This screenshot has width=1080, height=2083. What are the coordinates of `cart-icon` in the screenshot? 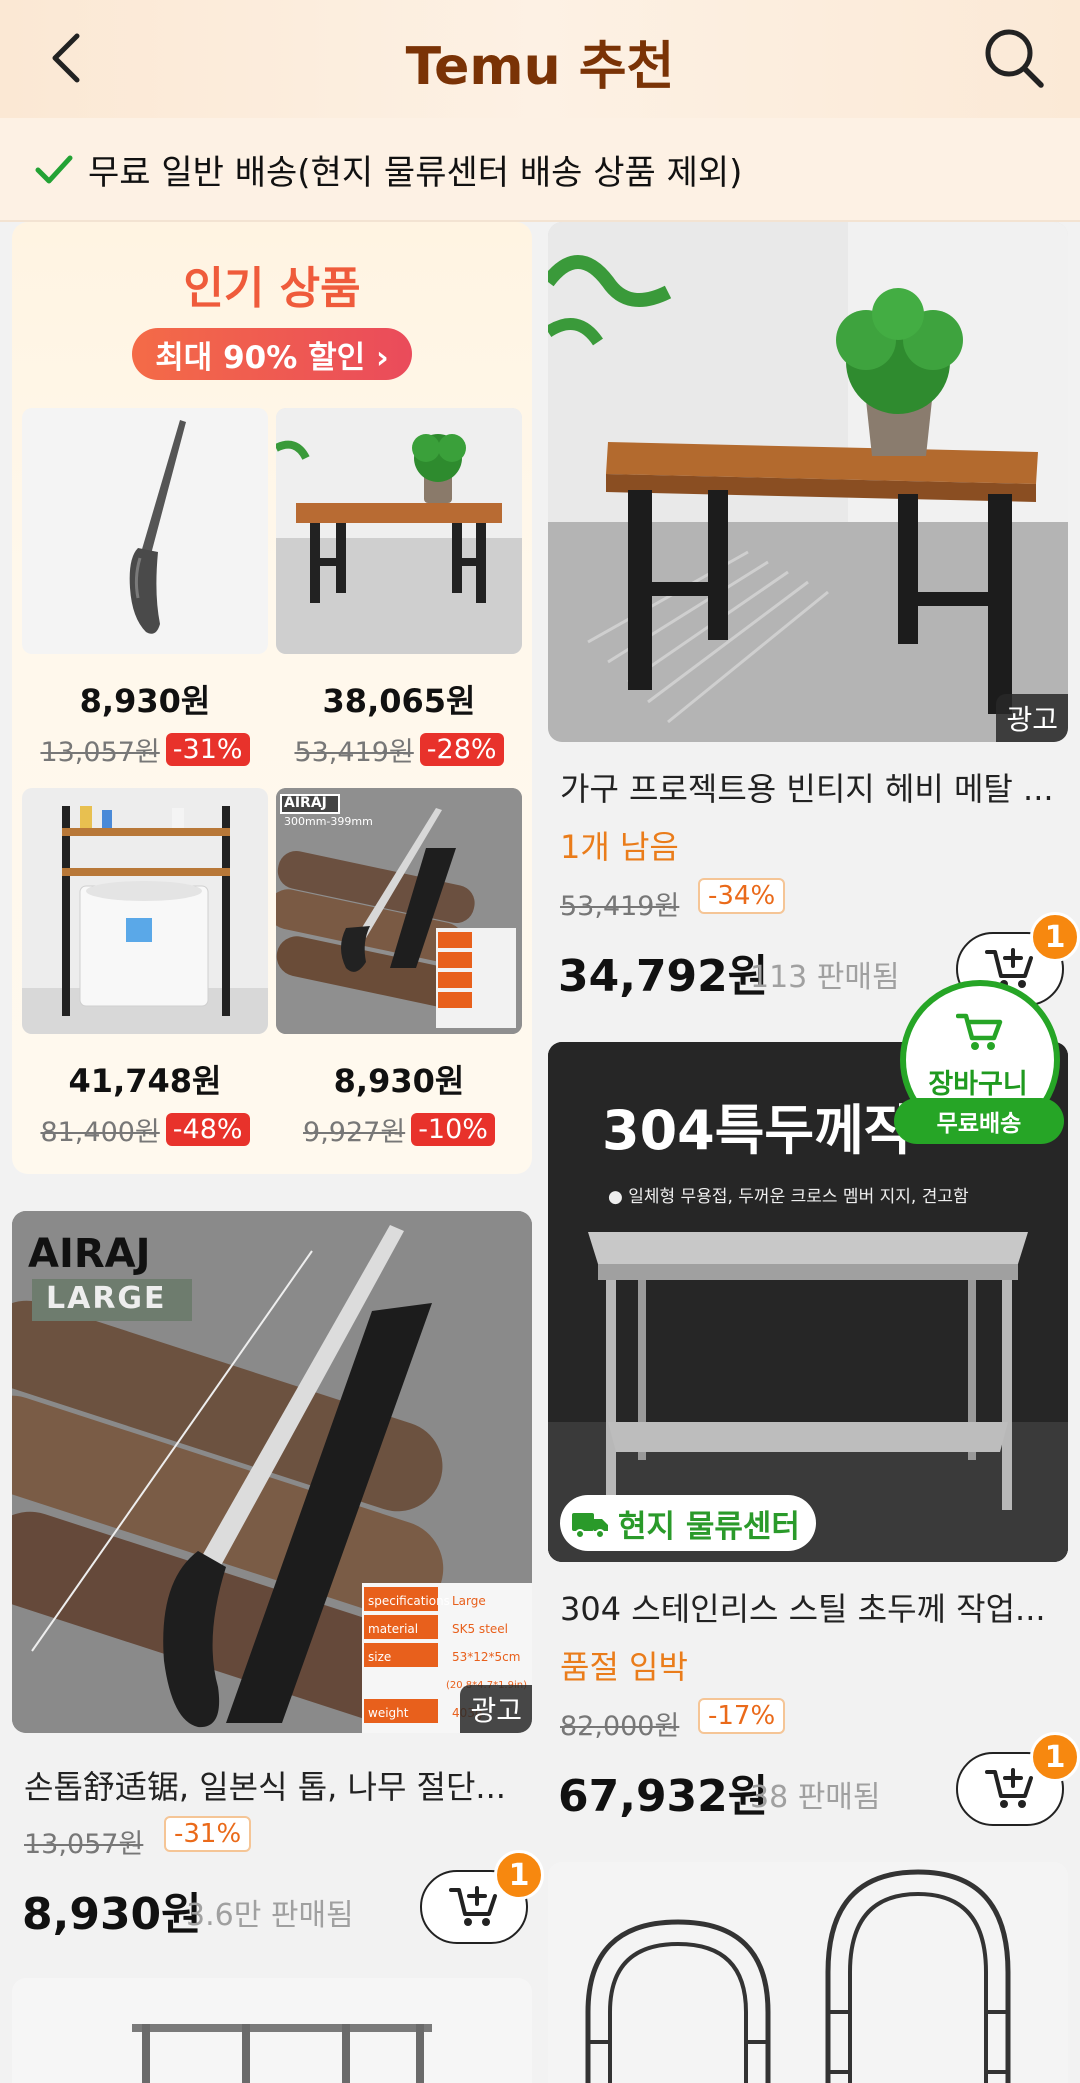 It's located at (979, 1031).